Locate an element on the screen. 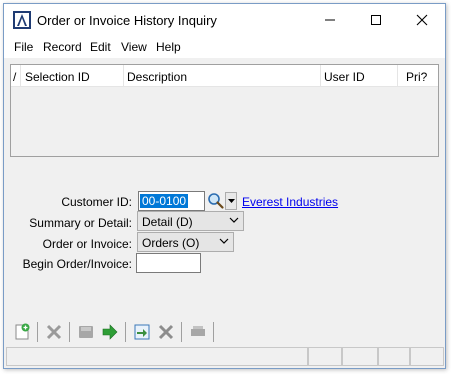 This screenshot has height=374, width=451. save-button is located at coordinates (86, 332).